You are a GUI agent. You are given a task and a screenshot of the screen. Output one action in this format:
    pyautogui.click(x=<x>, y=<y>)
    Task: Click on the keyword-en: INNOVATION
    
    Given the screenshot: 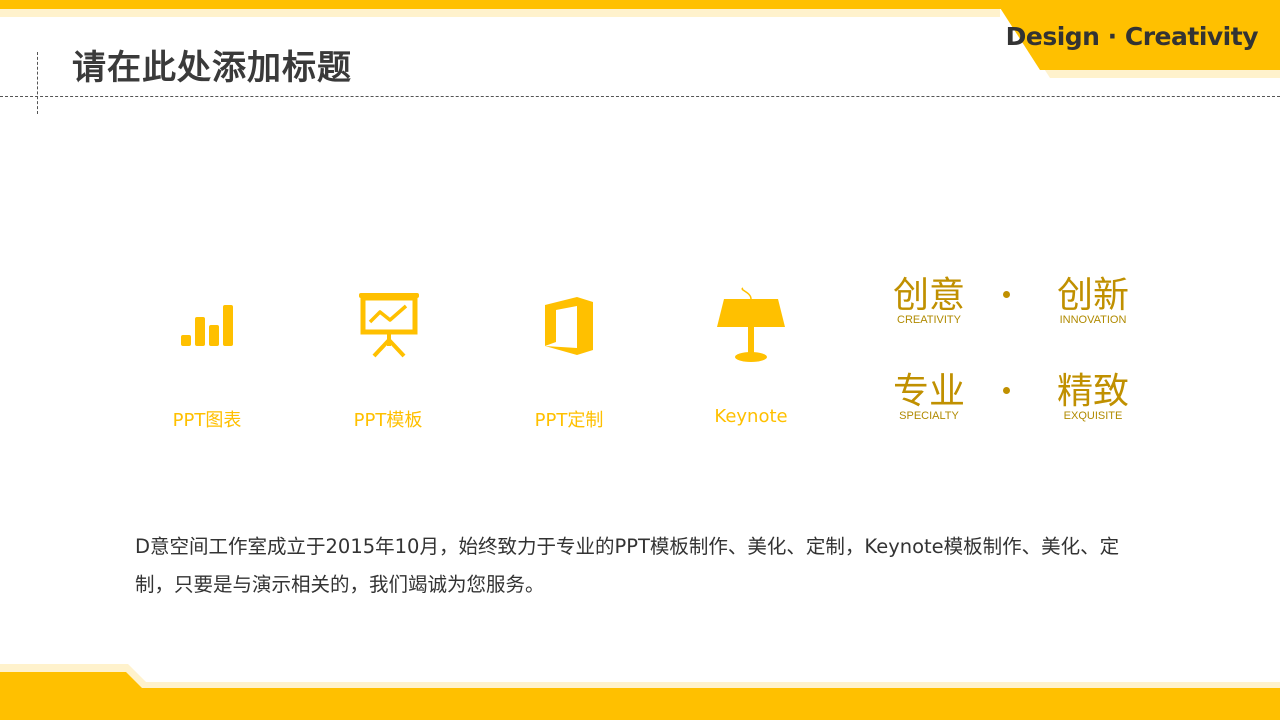 What is the action you would take?
    pyautogui.click(x=1093, y=320)
    